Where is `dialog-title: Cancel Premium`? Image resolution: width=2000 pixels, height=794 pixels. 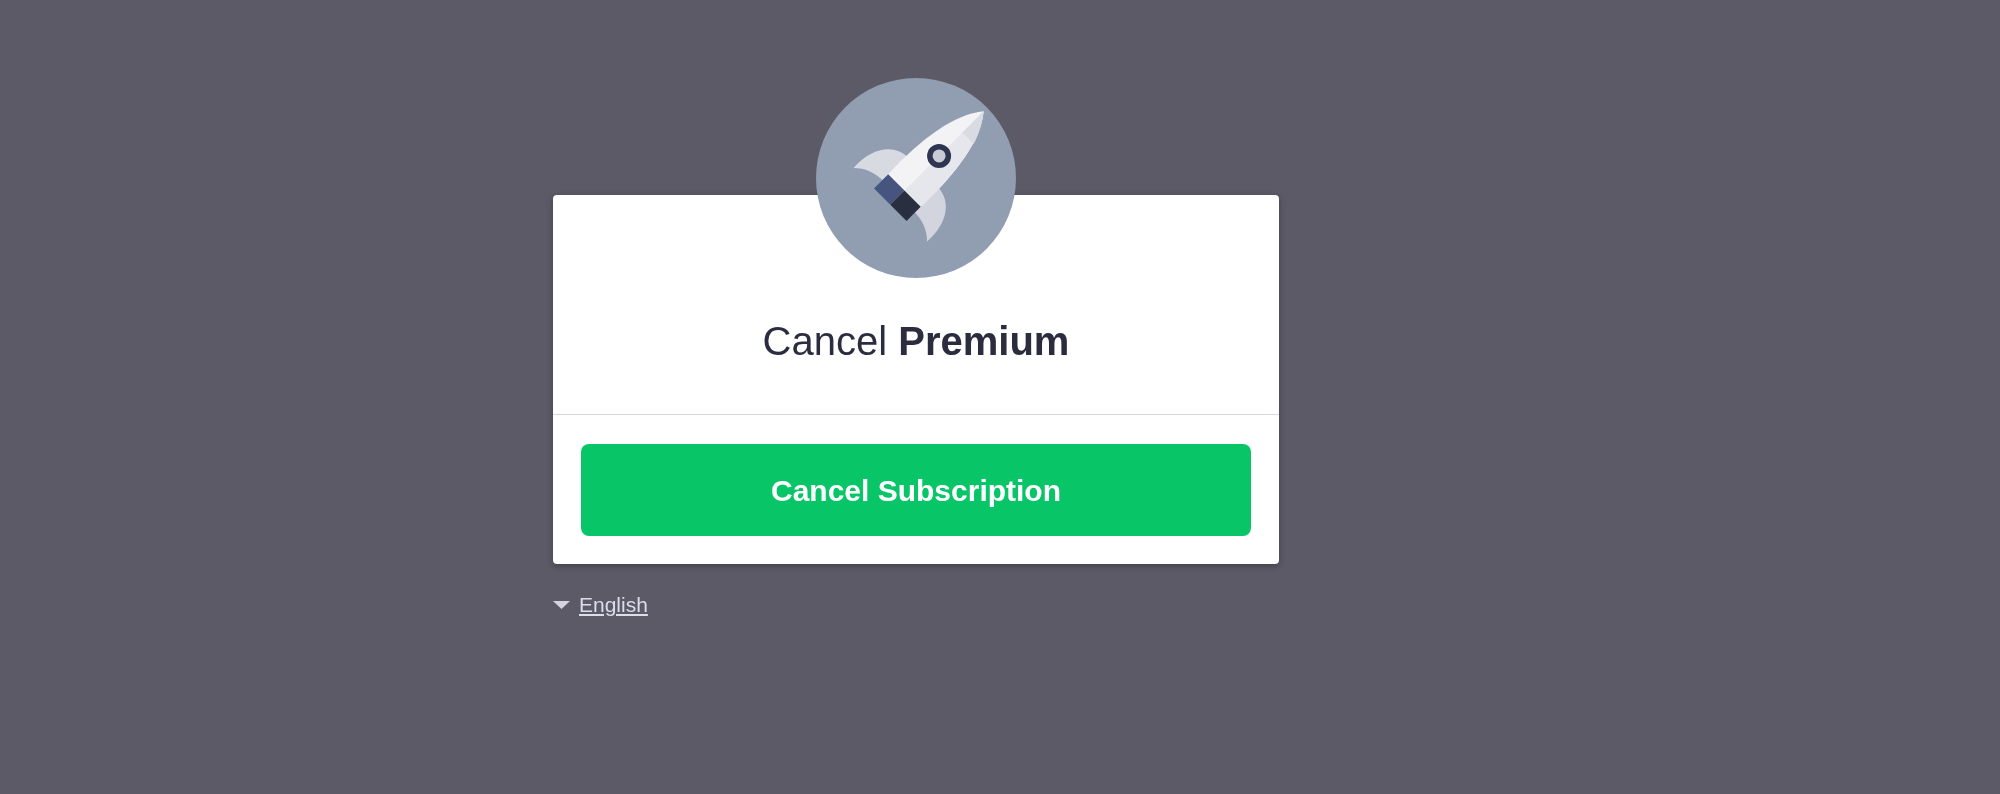 dialog-title: Cancel Premium is located at coordinates (916, 341).